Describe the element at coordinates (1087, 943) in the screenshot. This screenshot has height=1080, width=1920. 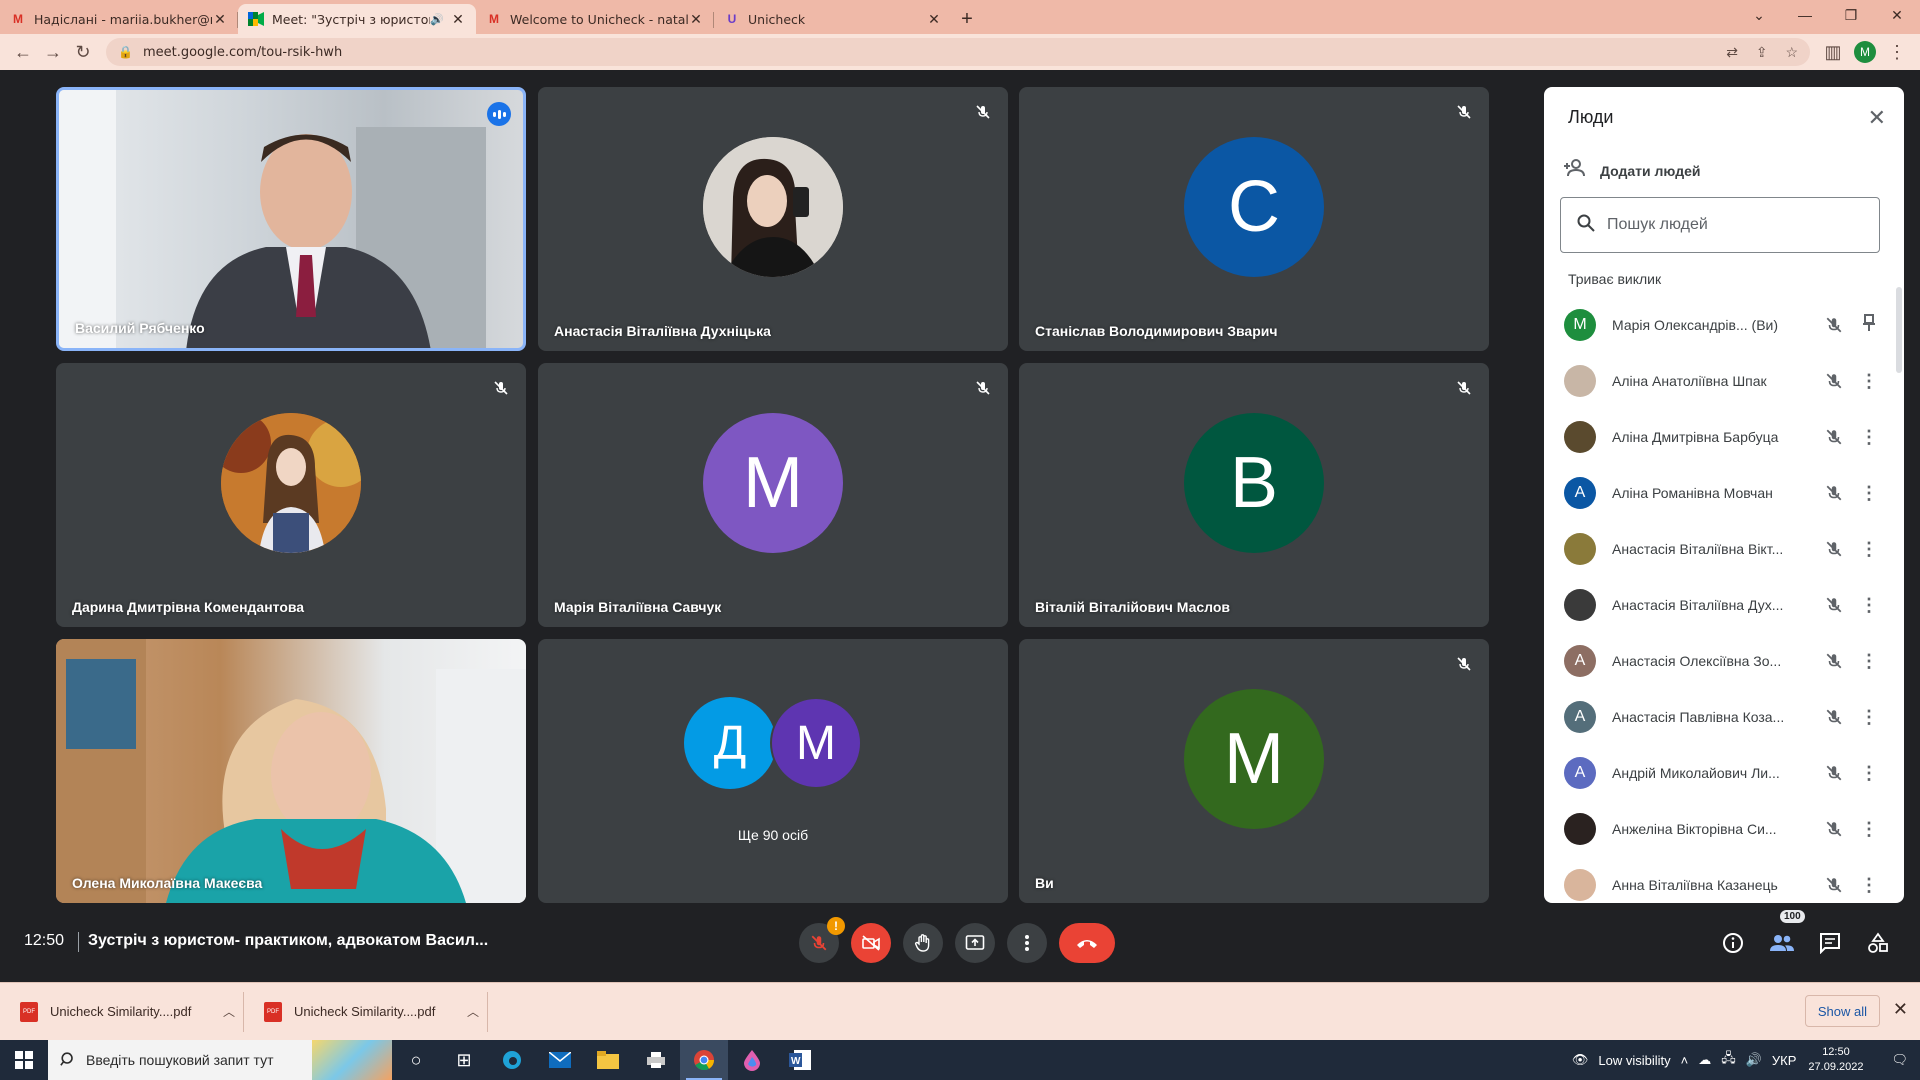
I see `leave-call-button` at that location.